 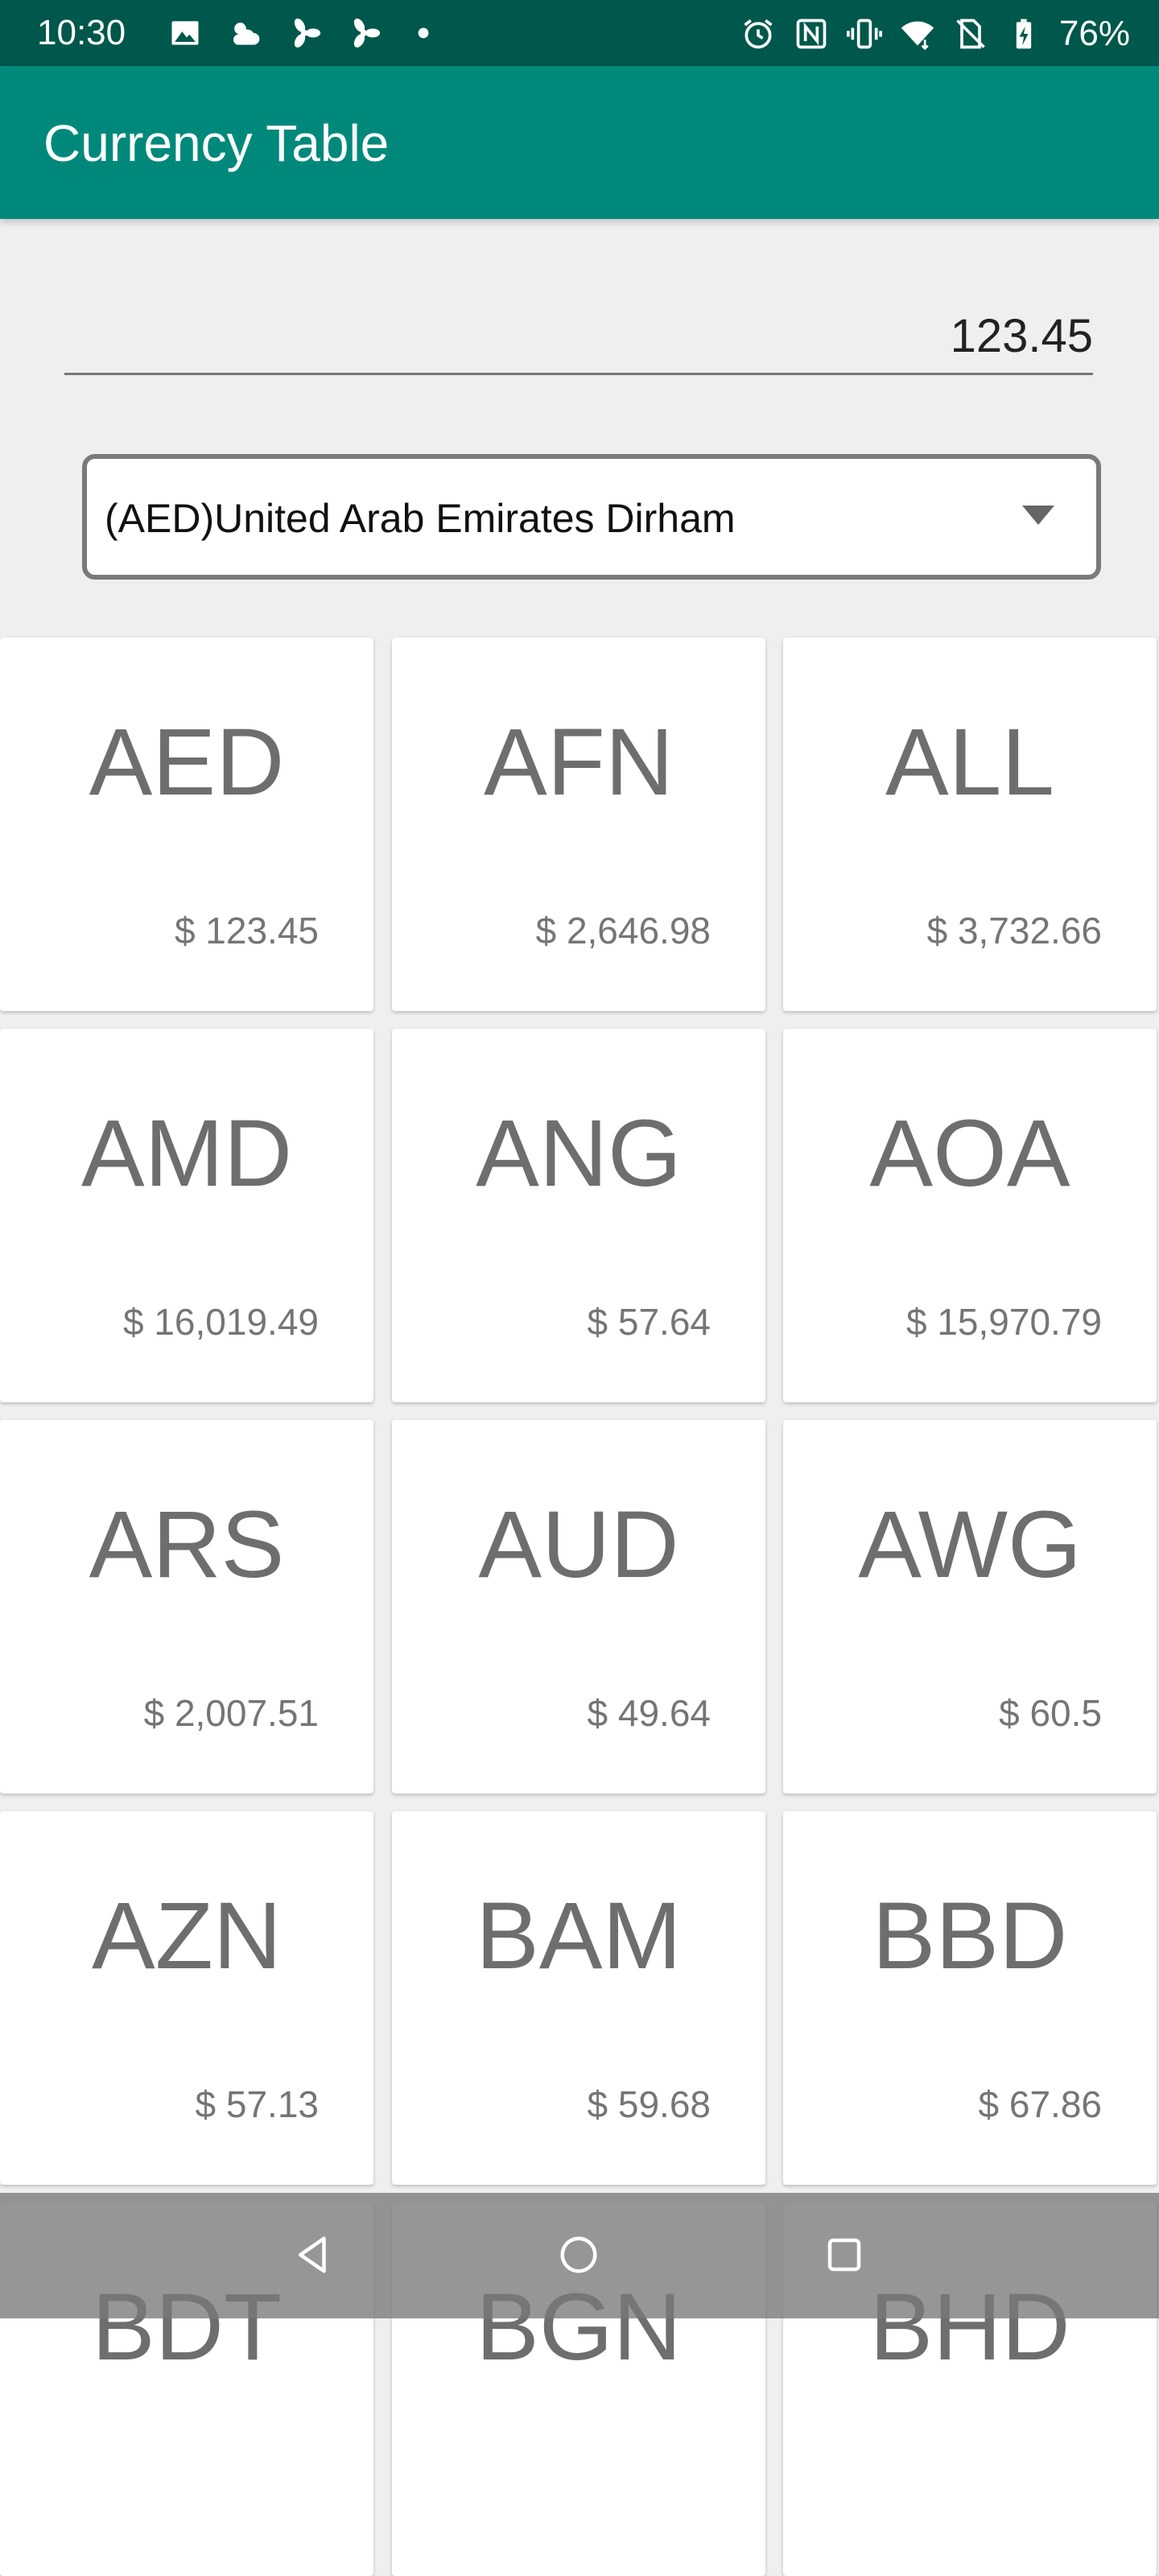 I want to click on currency-amount: $ 57.64, so click(x=649, y=1322).